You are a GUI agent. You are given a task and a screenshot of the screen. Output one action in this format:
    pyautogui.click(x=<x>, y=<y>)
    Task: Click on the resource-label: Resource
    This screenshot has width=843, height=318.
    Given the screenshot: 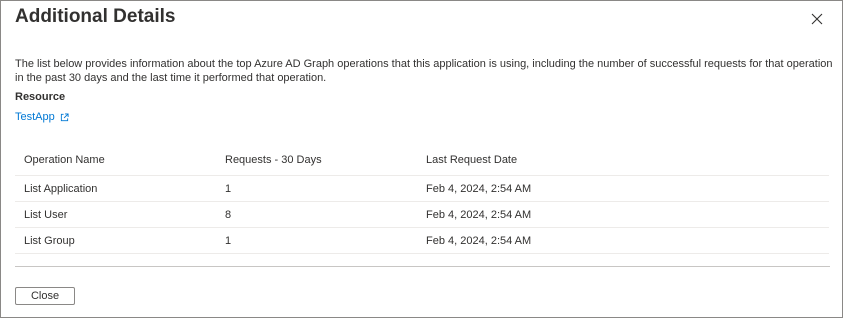 What is the action you would take?
    pyautogui.click(x=40, y=97)
    